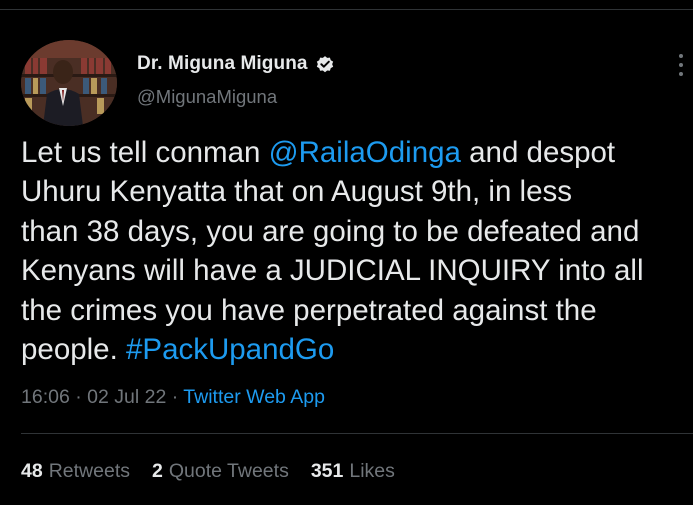  I want to click on retweets-count: 48, so click(32, 471).